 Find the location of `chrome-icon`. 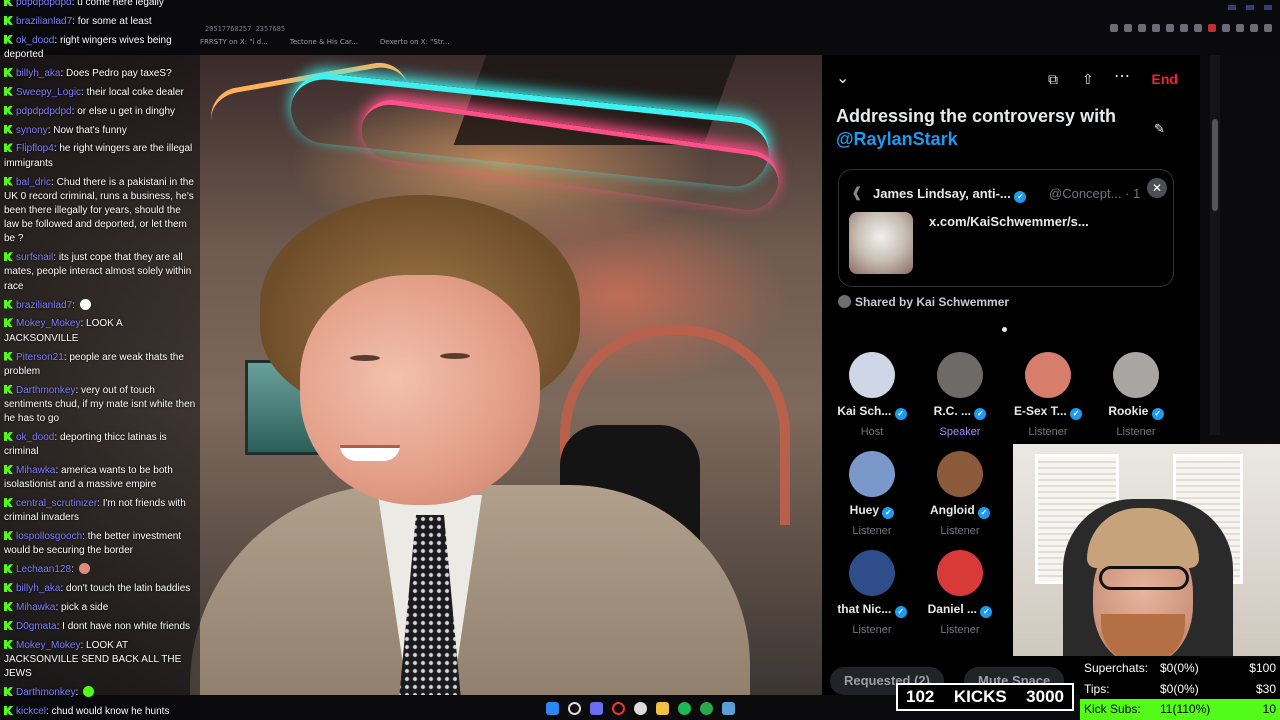

chrome-icon is located at coordinates (640, 708).